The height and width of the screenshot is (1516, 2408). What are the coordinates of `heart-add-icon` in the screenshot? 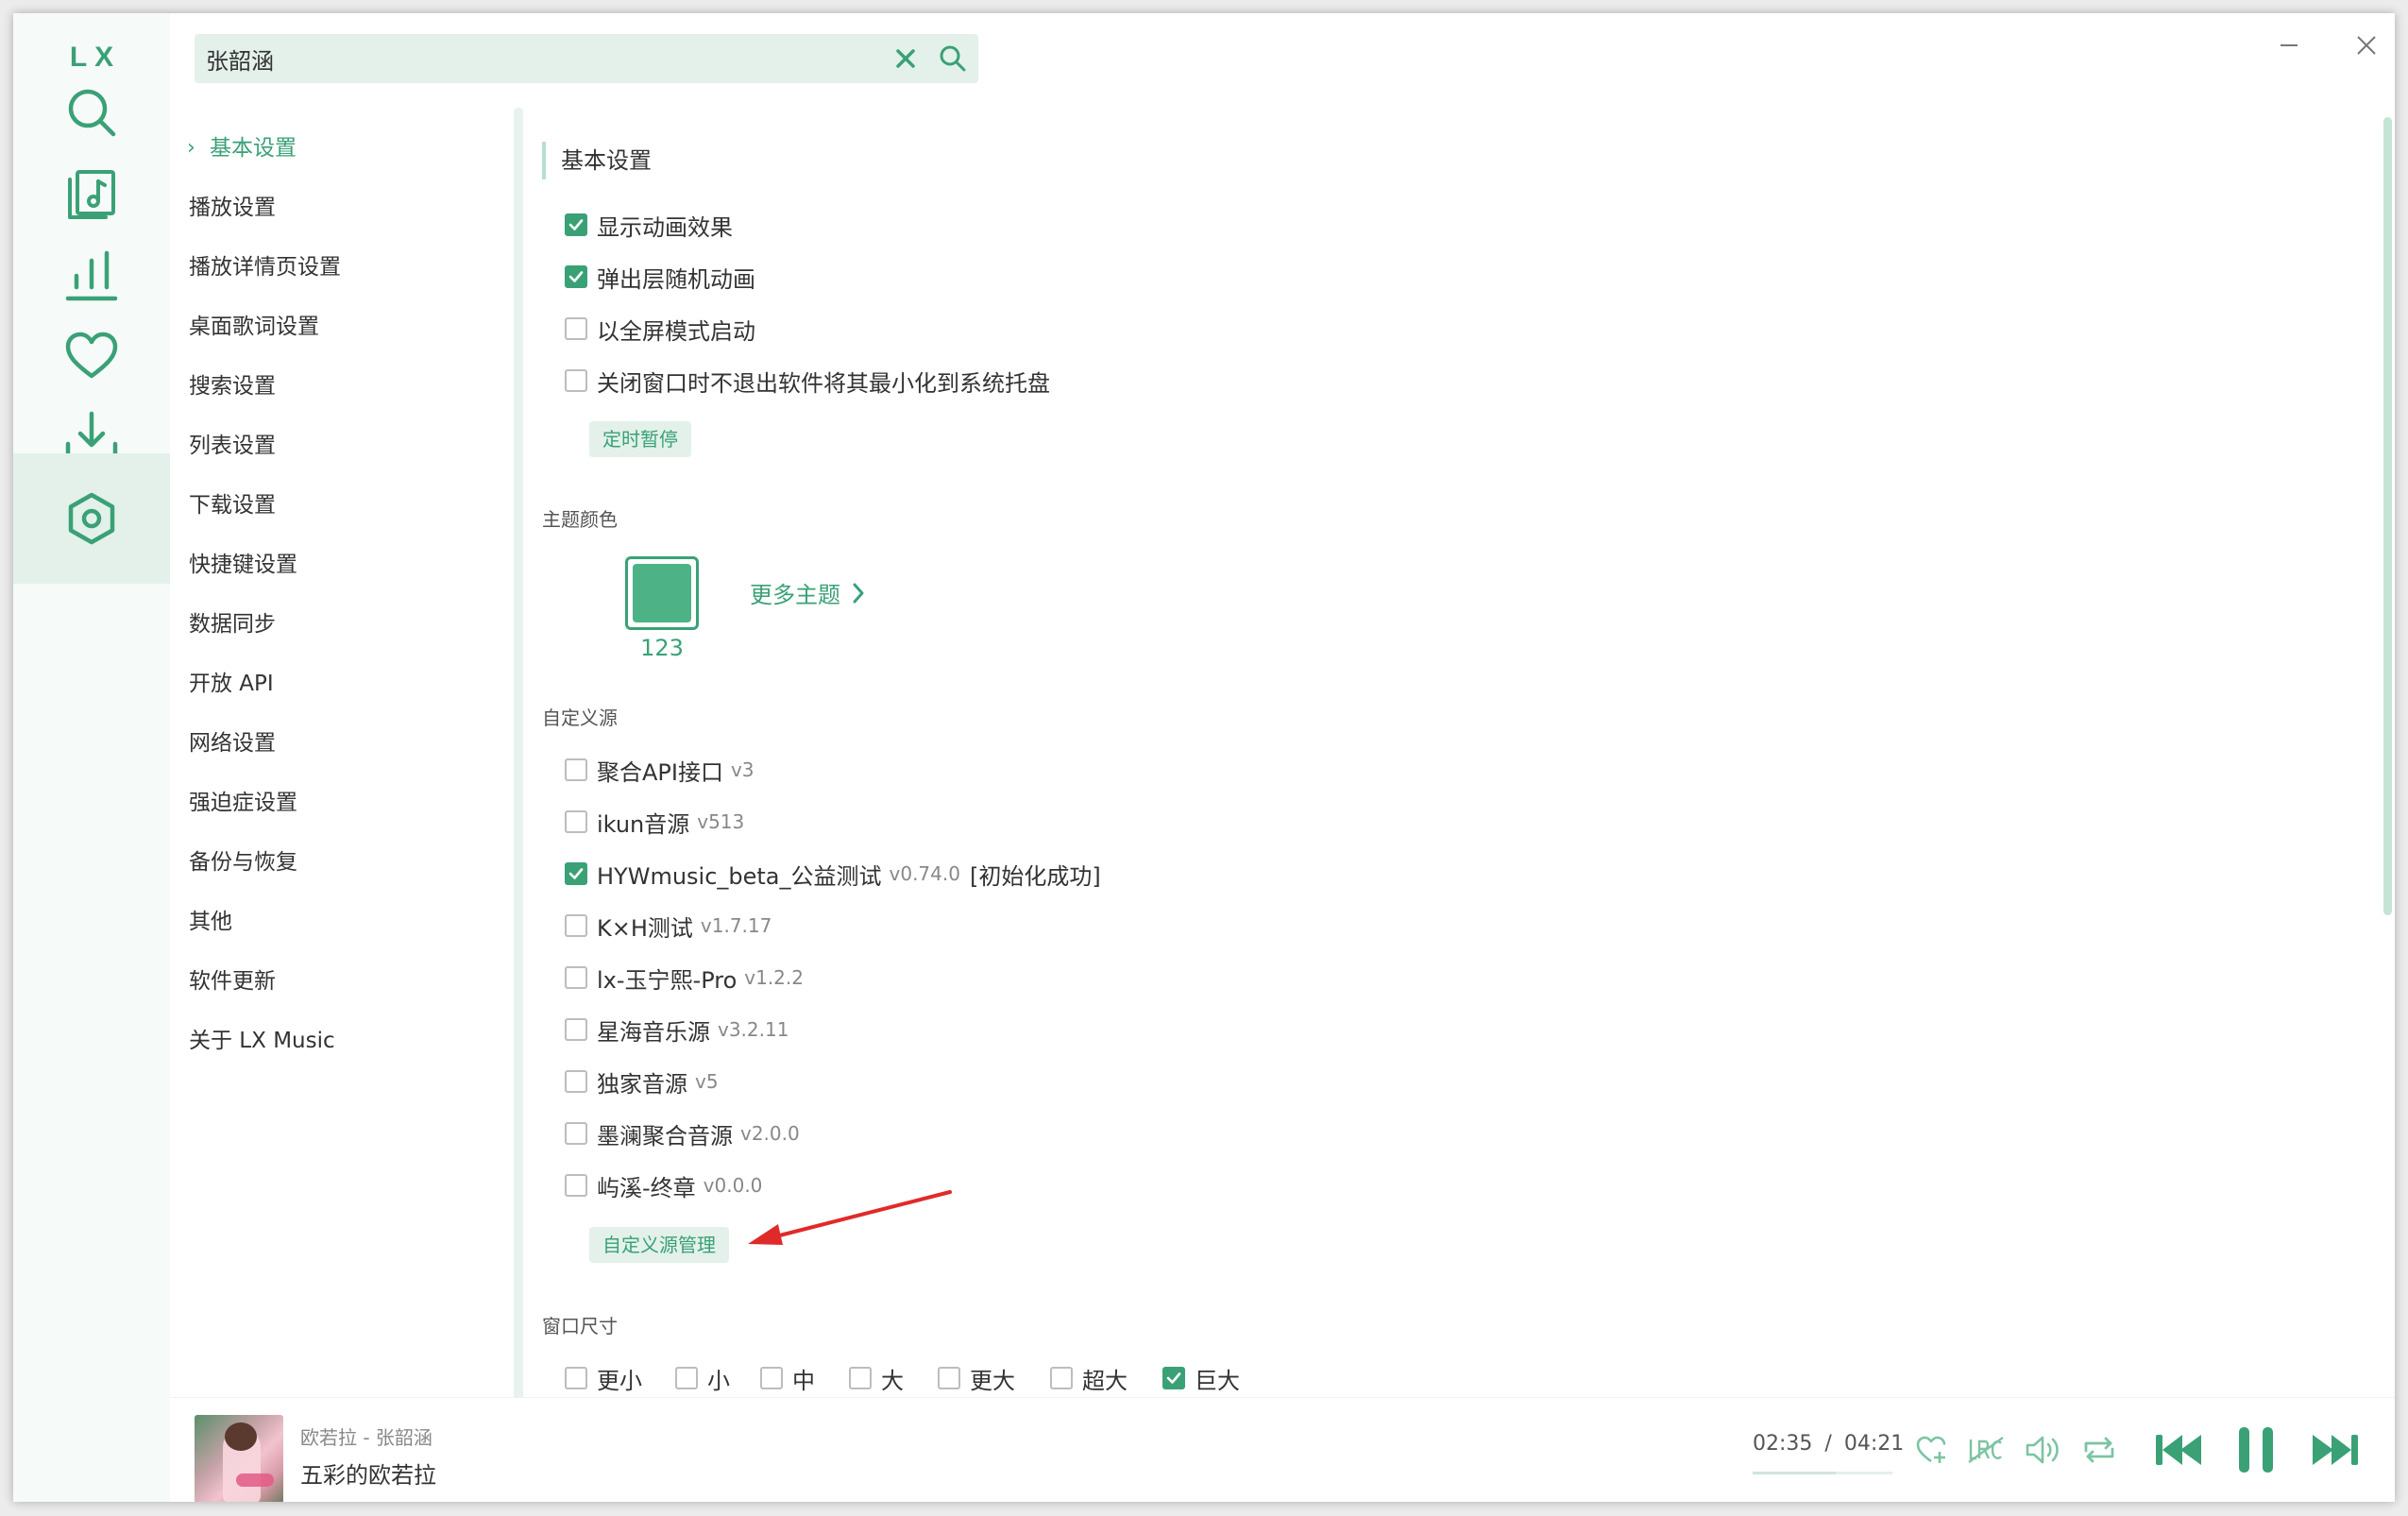 It's located at (1931, 1449).